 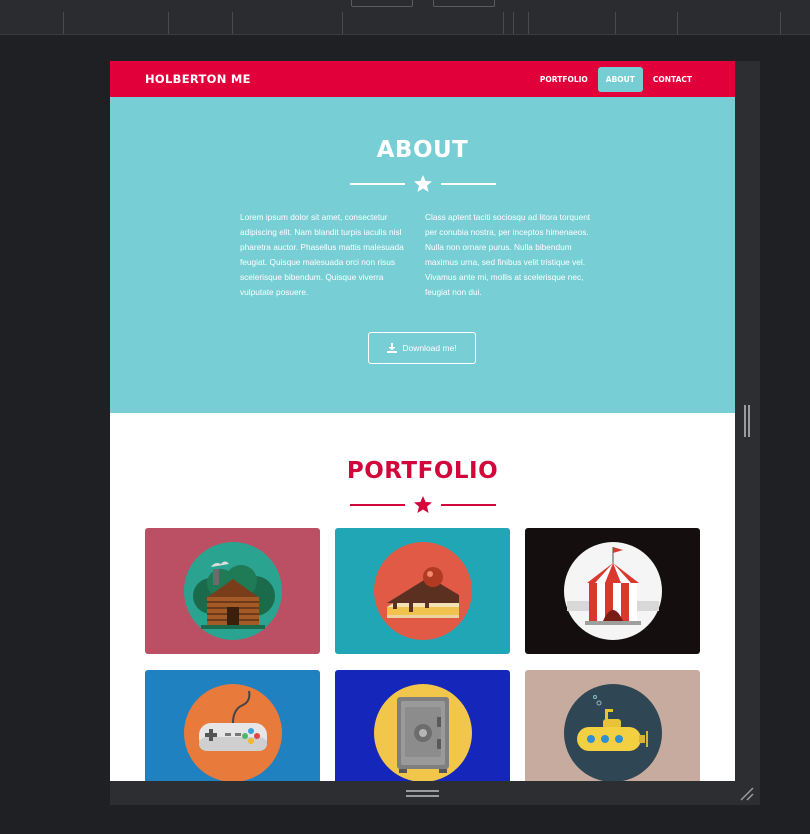 I want to click on navbar: HOLBERTON ME PORTFOLIO ABOUT CONTACT, so click(x=422, y=79).